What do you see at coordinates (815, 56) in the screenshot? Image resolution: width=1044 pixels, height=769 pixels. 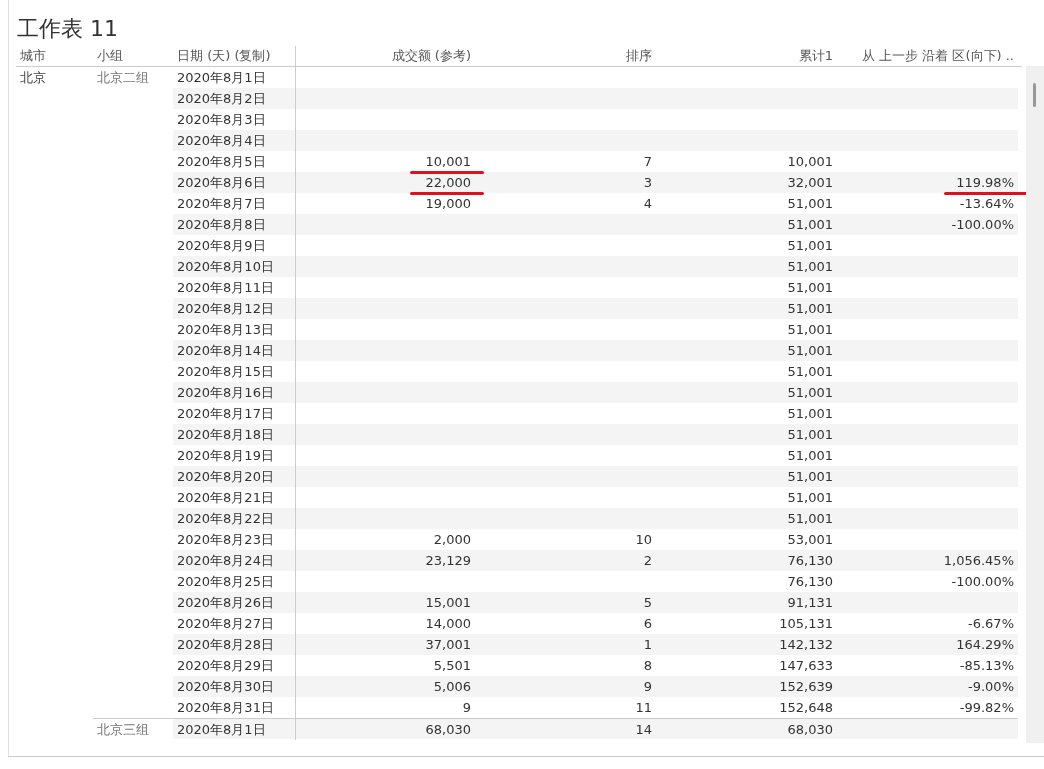 I see `column-header: 累计1` at bounding box center [815, 56].